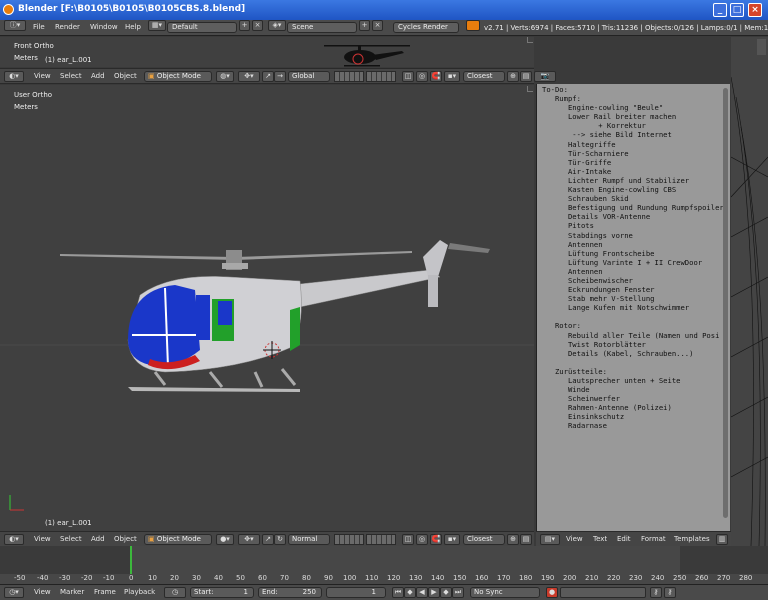 Image resolution: width=768 pixels, height=600 pixels. I want to click on record-icon: ●, so click(552, 592).